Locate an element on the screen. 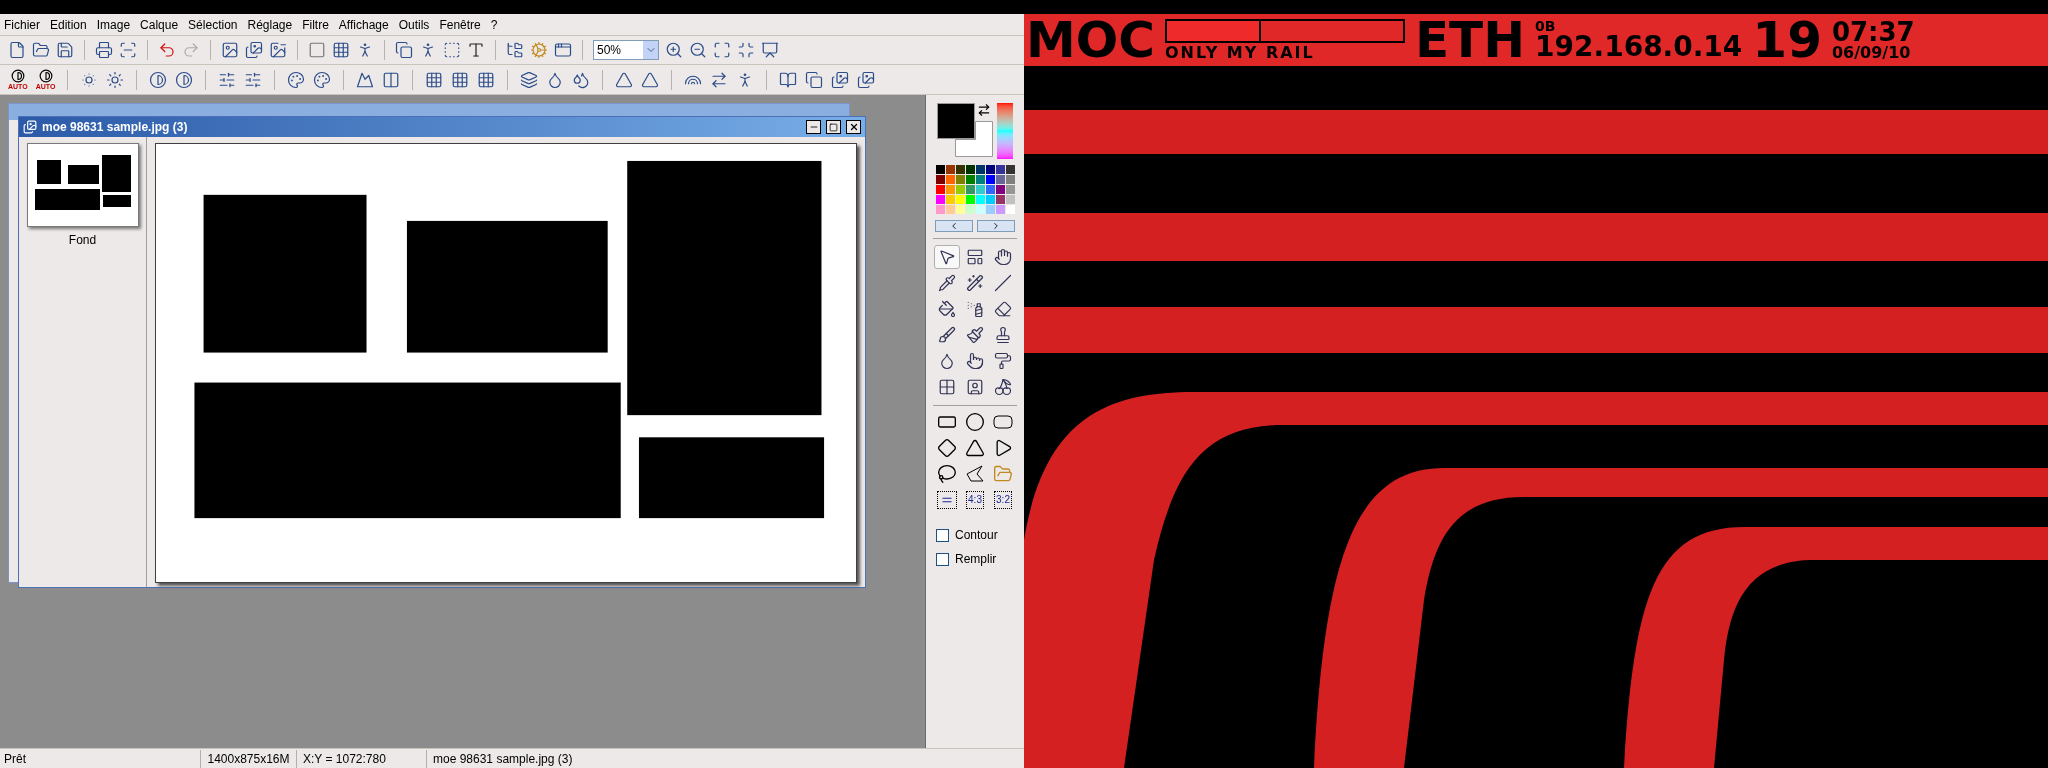 The image size is (2048, 768). foreground-color-swatch is located at coordinates (956, 121).